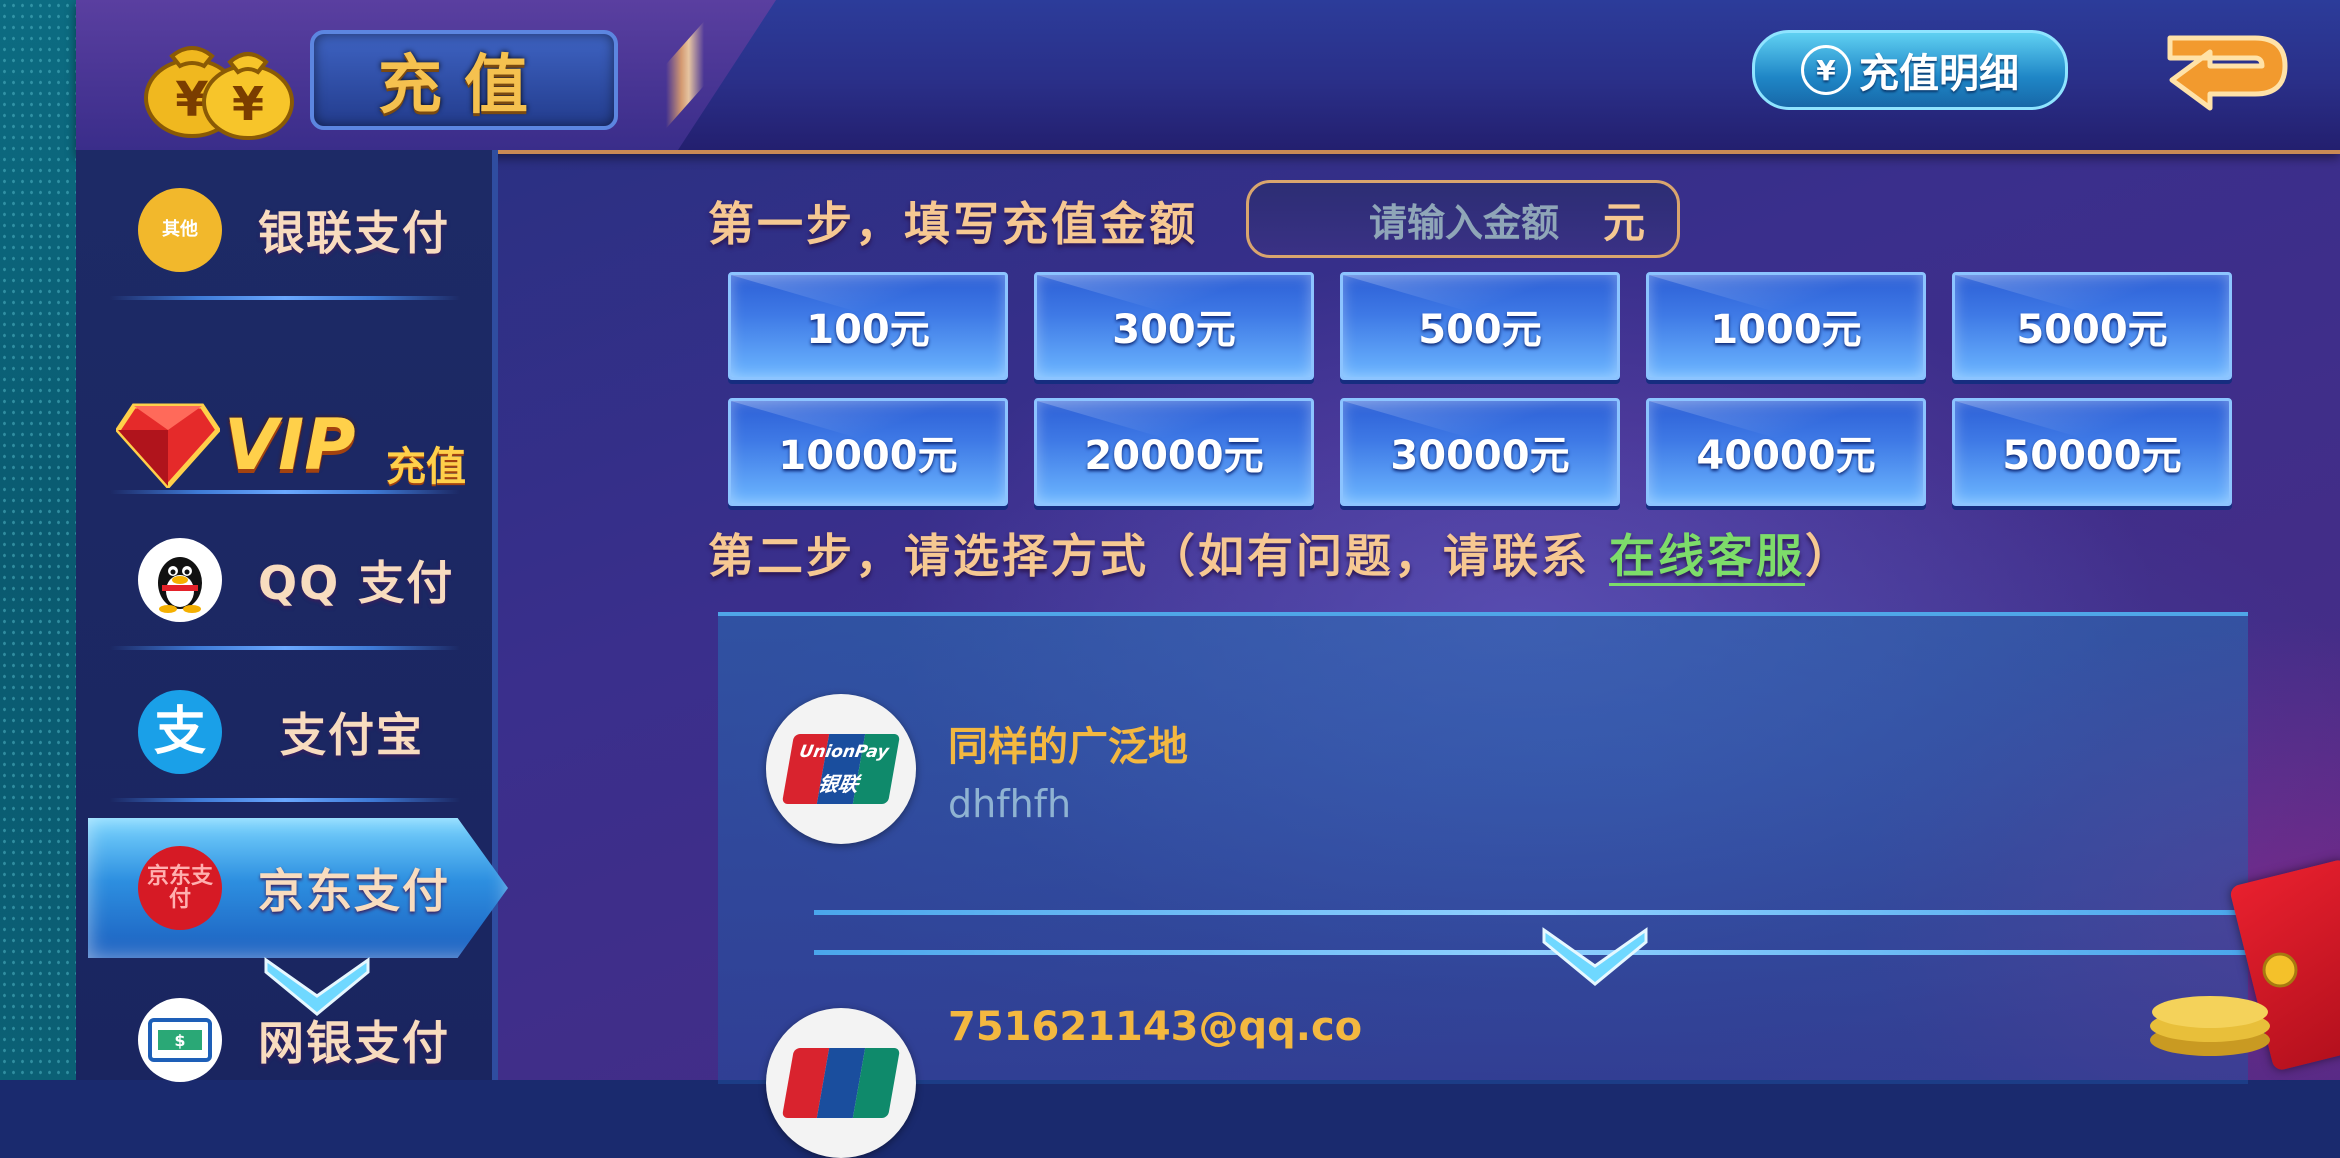 This screenshot has height=1158, width=2340. I want to click on return-arrow-icon, so click(2225, 68).